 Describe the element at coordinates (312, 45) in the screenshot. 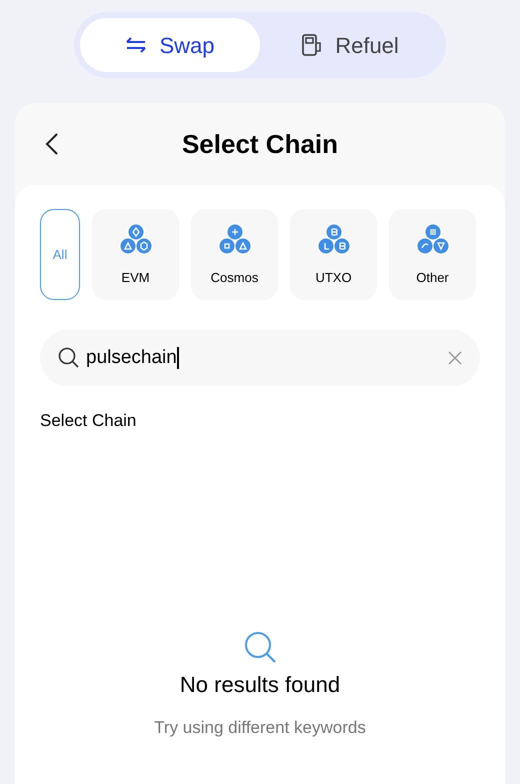

I see `fuel-pump-icon` at that location.